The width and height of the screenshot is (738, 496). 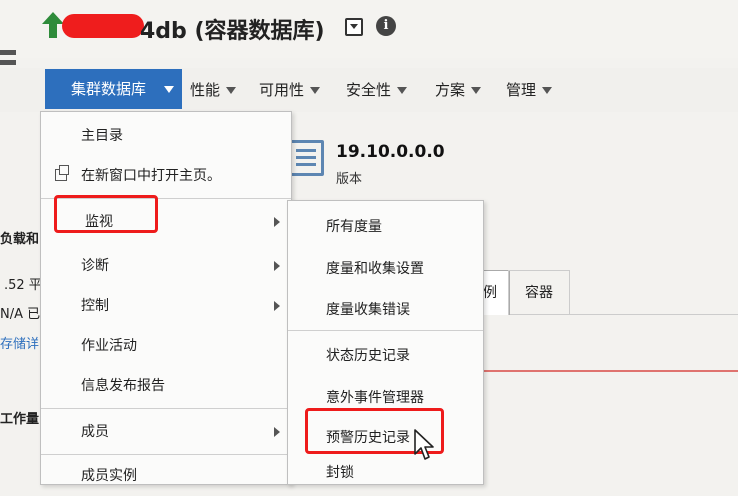 What do you see at coordinates (106, 214) in the screenshot?
I see `highlight-monitor` at bounding box center [106, 214].